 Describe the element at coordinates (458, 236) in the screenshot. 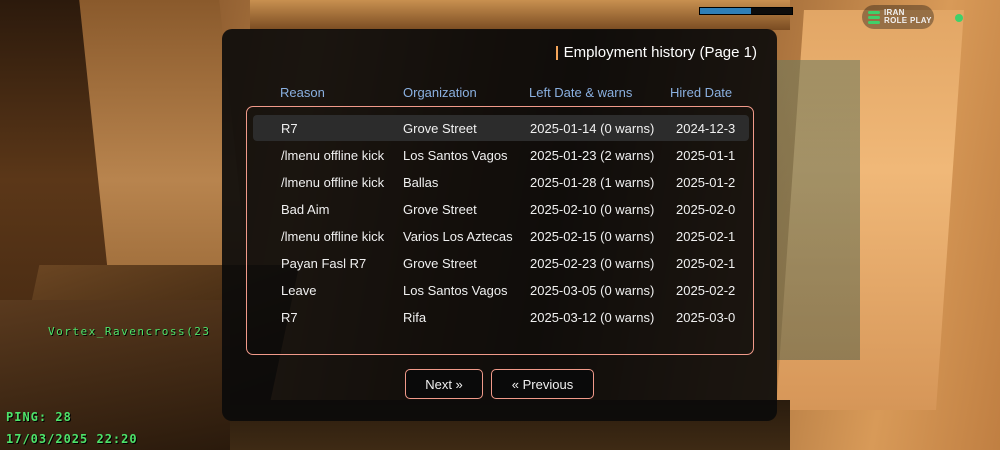

I see `row-organization: Varios Los Aztecas` at that location.